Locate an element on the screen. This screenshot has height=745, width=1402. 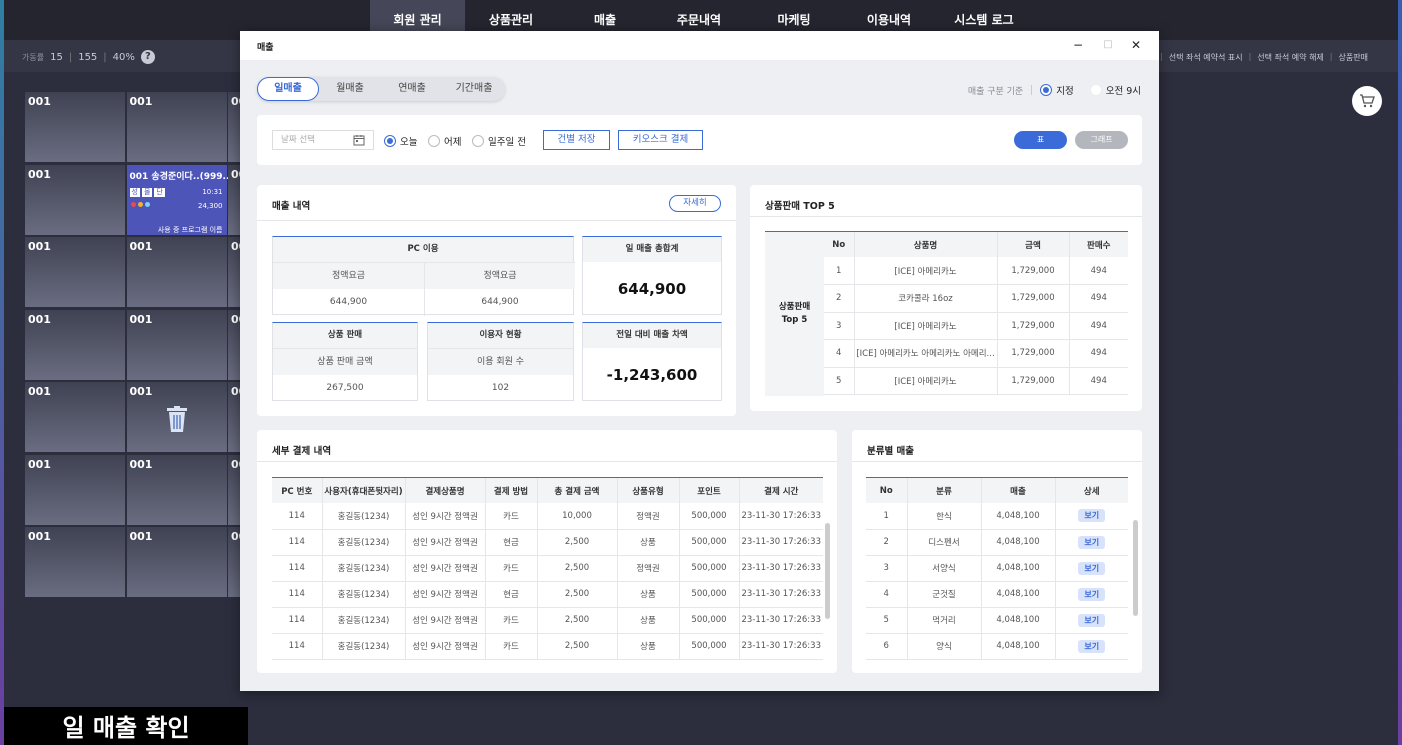
date-picker-input: 날짜 선택 is located at coordinates (323, 140).